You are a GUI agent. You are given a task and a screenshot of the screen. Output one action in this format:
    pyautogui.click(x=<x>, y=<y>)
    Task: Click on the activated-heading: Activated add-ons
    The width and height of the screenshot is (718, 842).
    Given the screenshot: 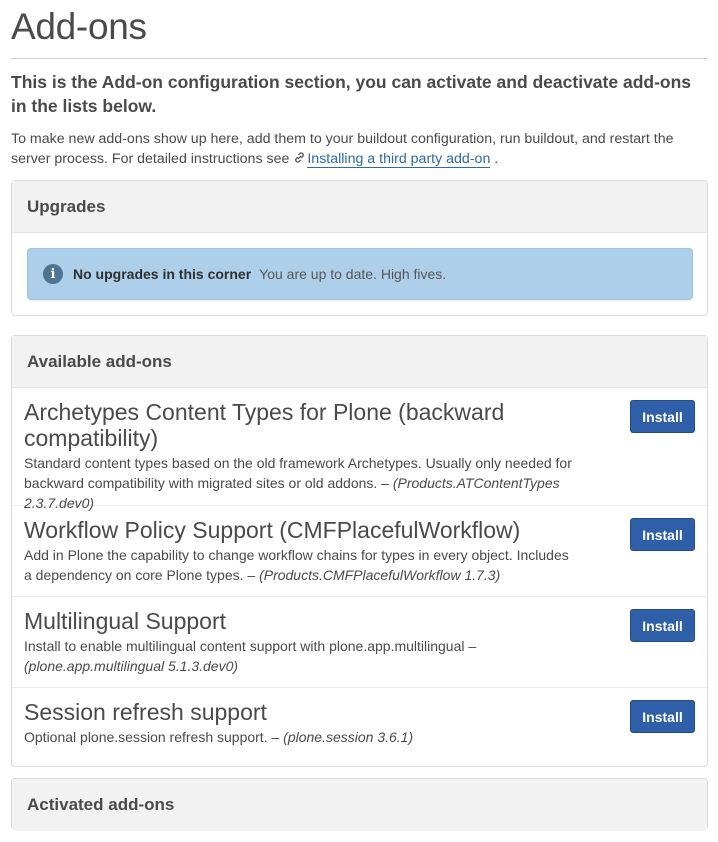 What is the action you would take?
    pyautogui.click(x=359, y=805)
    